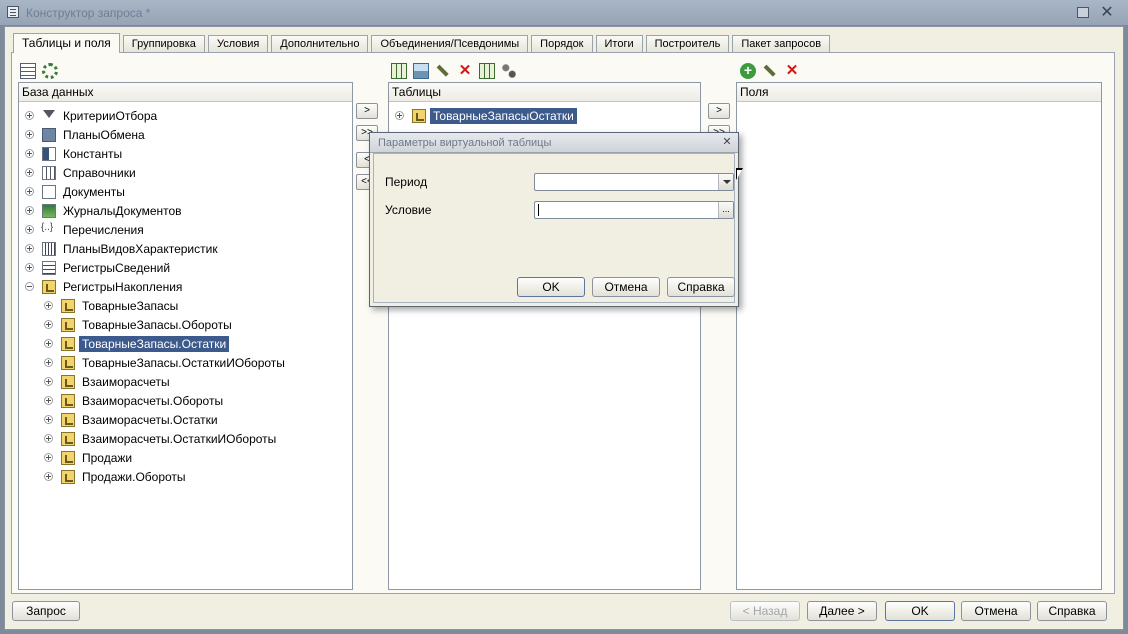 Image resolution: width=1128 pixels, height=634 pixels. Describe the element at coordinates (996, 611) in the screenshot. I see `cancel-button: Отмена` at that location.